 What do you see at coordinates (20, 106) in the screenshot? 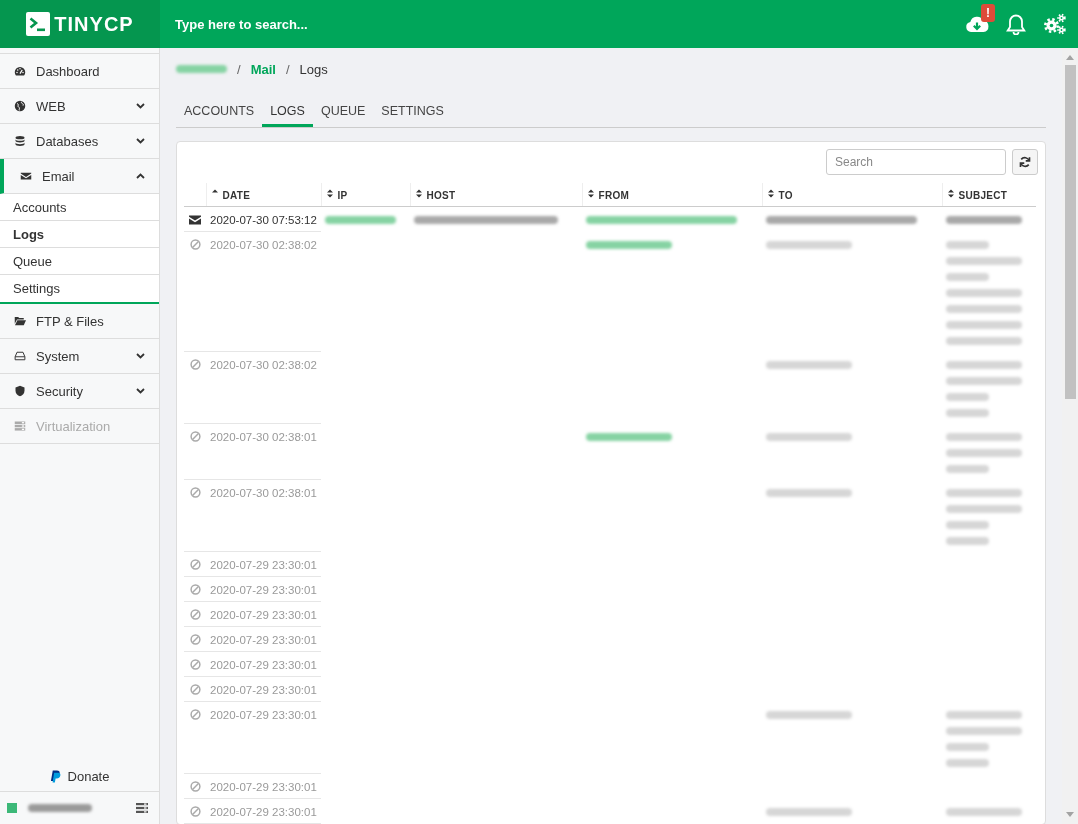
I see `globe-icon` at bounding box center [20, 106].